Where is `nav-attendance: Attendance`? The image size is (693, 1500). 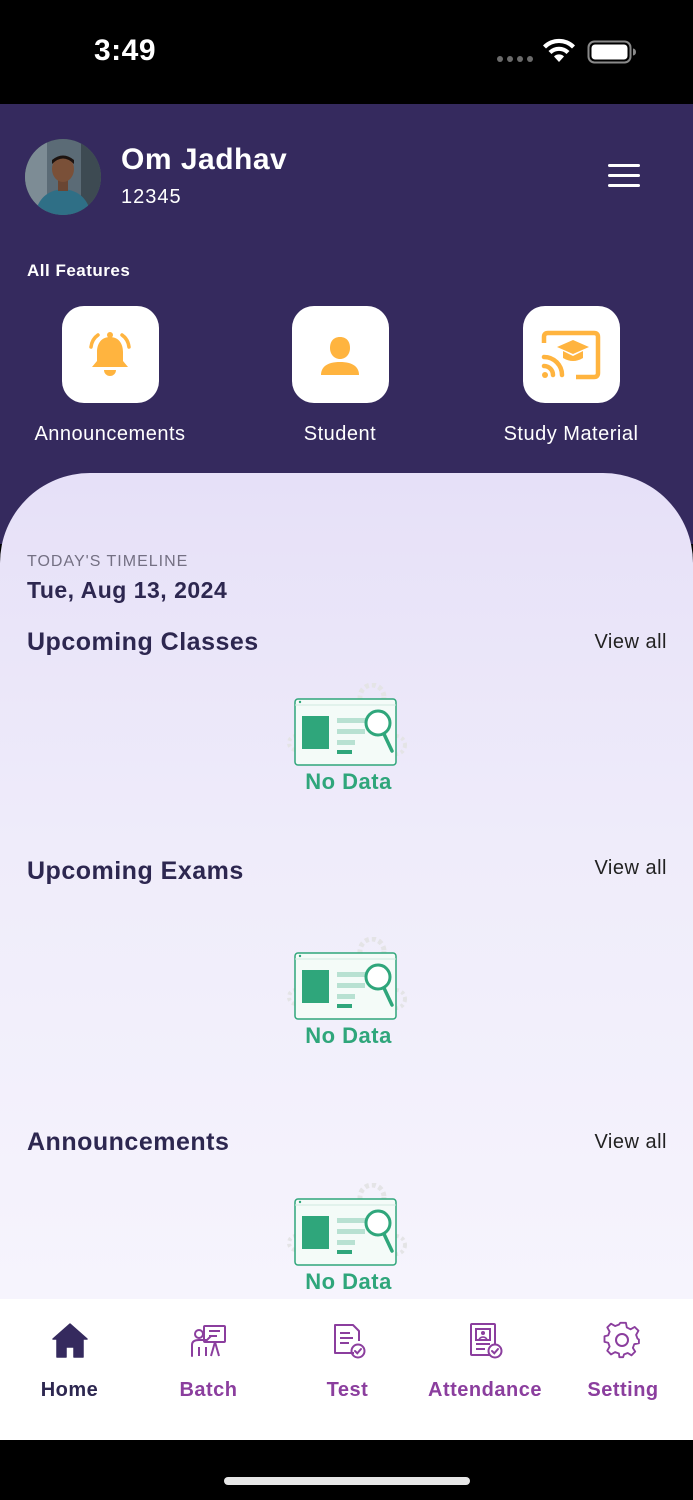 nav-attendance: Attendance is located at coordinates (485, 1369).